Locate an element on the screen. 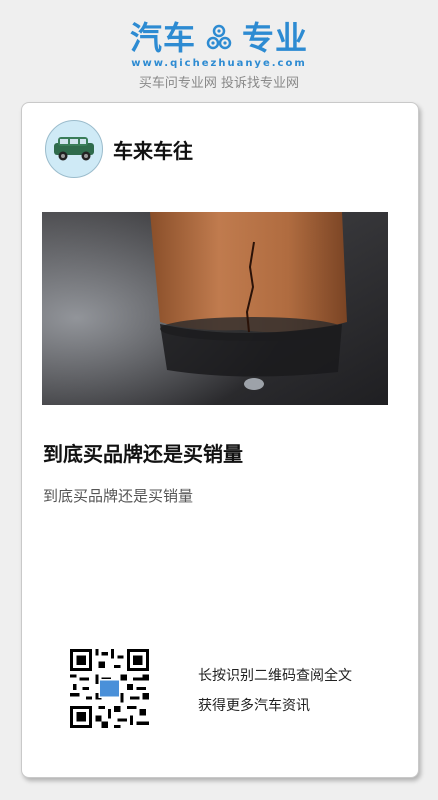 The width and height of the screenshot is (438, 800). author-avatar is located at coordinates (74, 149).